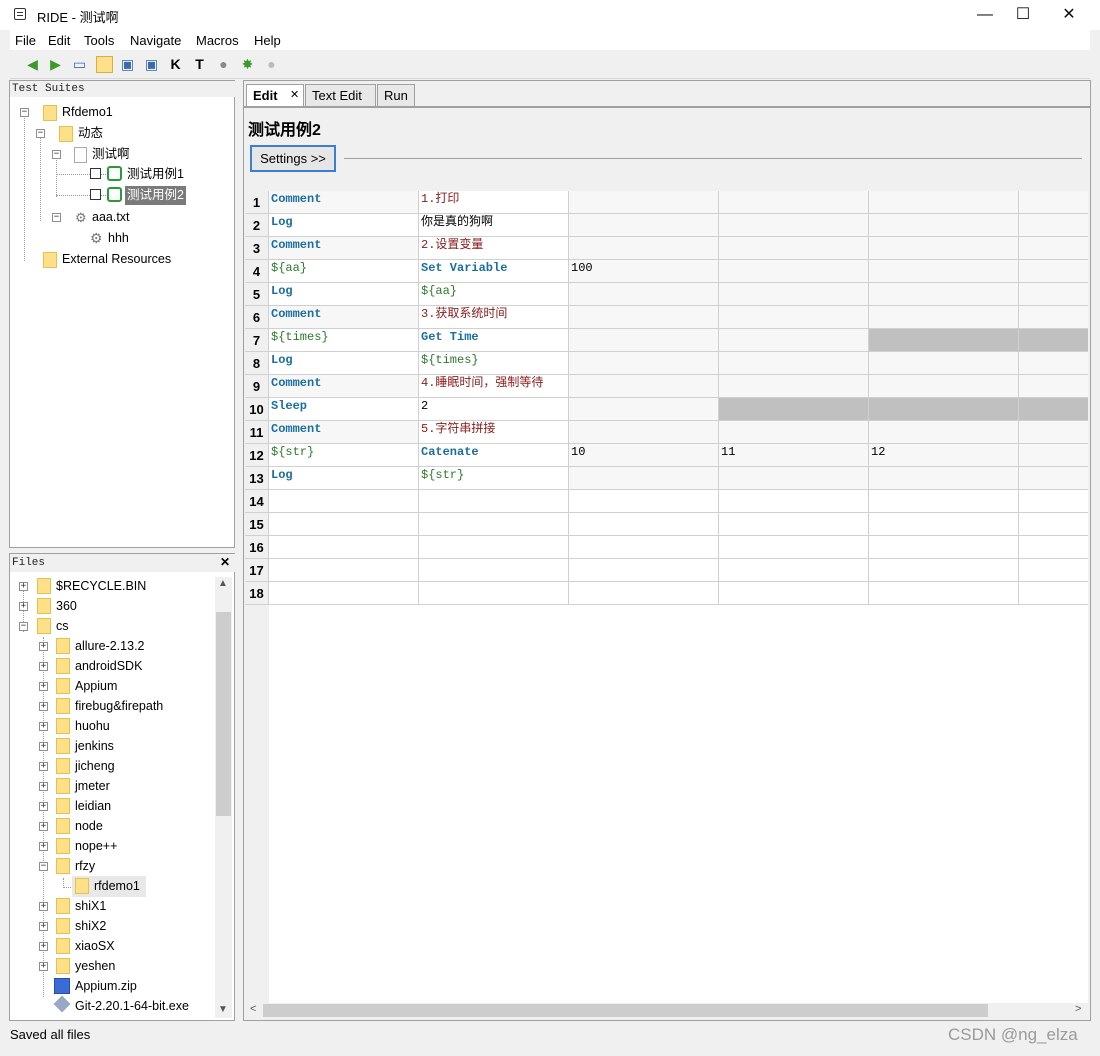 This screenshot has height=1056, width=1100. Describe the element at coordinates (267, 40) in the screenshot. I see `menu-help: Help` at that location.